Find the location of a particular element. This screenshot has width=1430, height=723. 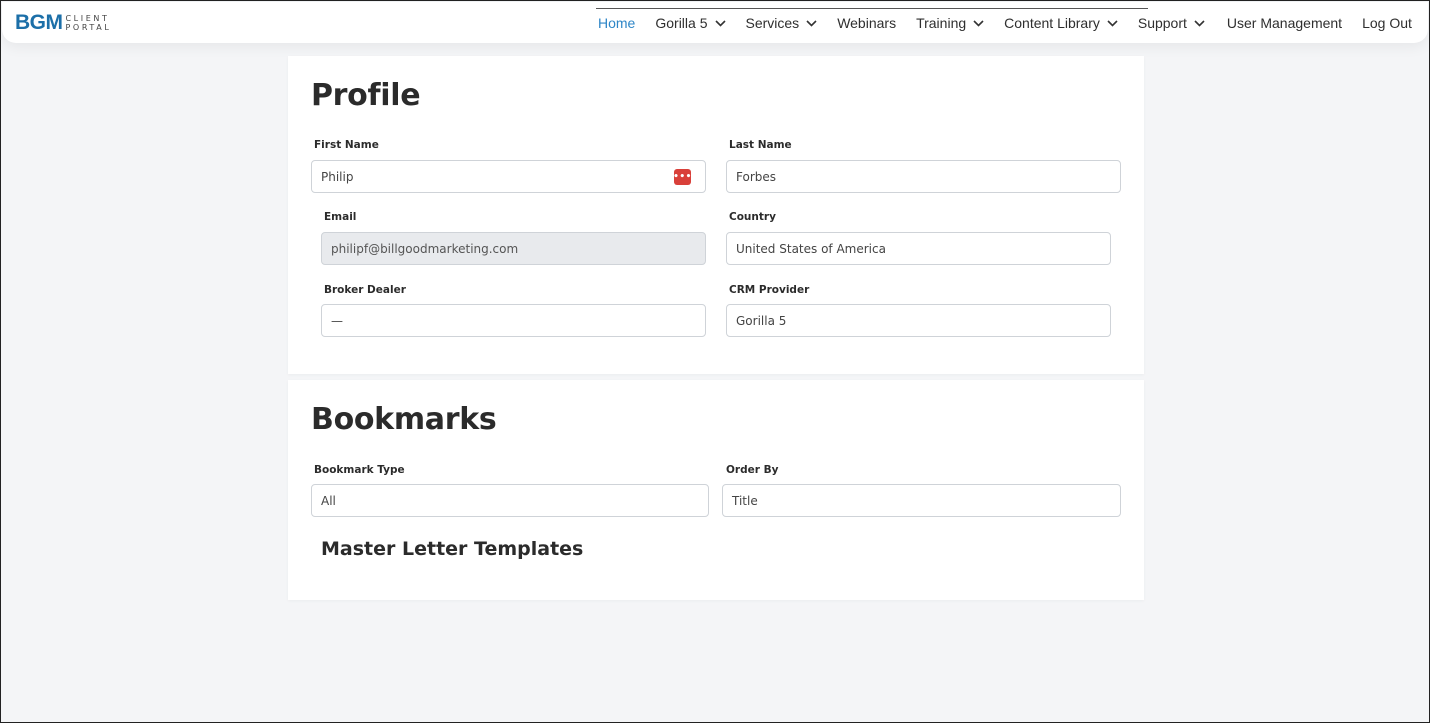

first-name-field: Philip ••• is located at coordinates (508, 176).